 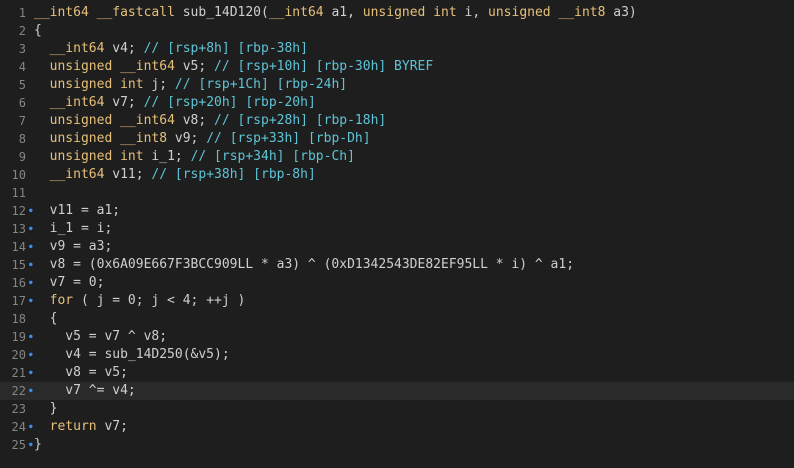 What do you see at coordinates (397, 373) in the screenshot?
I see `code-line: 21 ● v8 = v5;` at bounding box center [397, 373].